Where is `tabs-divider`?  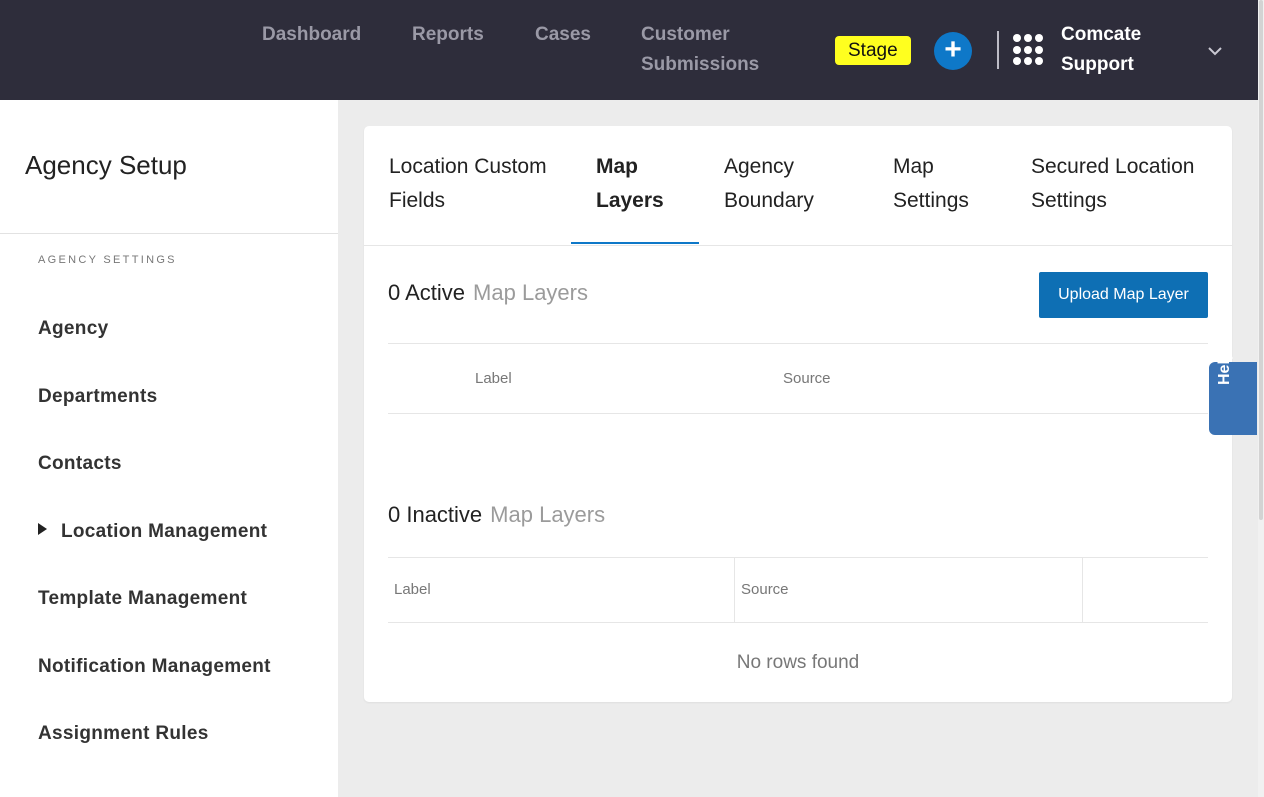
tabs-divider is located at coordinates (798, 245).